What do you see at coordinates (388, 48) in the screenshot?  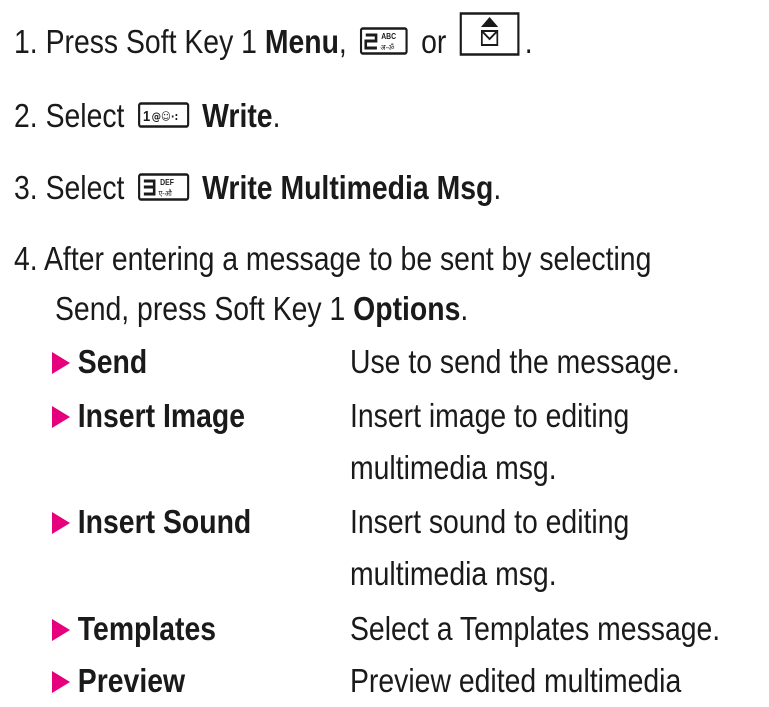 I see `key-2-bottom-label: अ-ॐ` at bounding box center [388, 48].